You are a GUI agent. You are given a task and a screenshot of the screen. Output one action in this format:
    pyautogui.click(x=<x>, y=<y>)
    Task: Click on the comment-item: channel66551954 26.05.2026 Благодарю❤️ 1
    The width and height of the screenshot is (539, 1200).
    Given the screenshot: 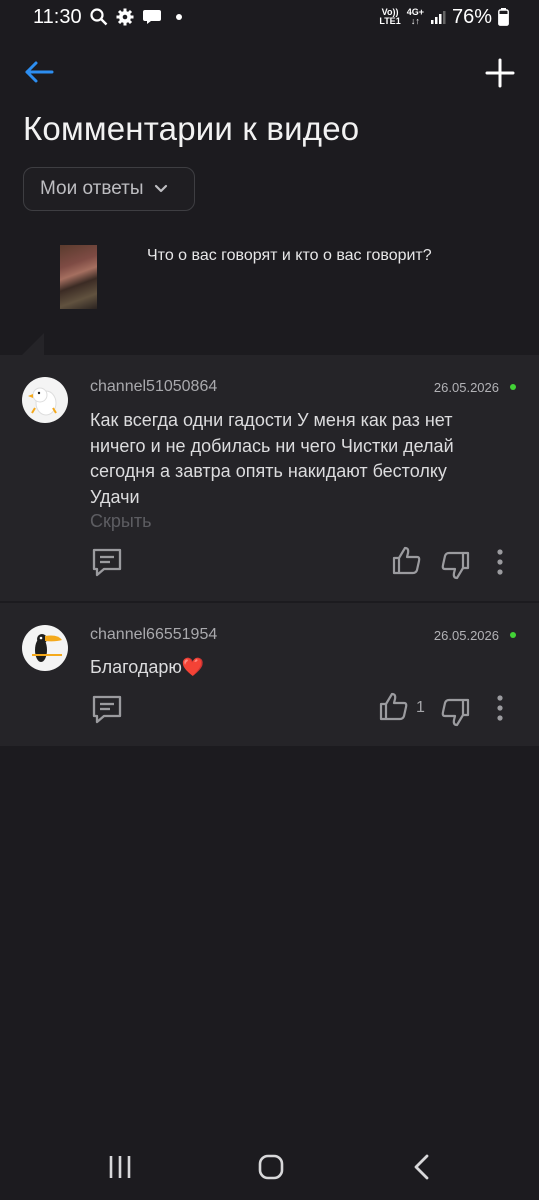 What is the action you would take?
    pyautogui.click(x=269, y=674)
    